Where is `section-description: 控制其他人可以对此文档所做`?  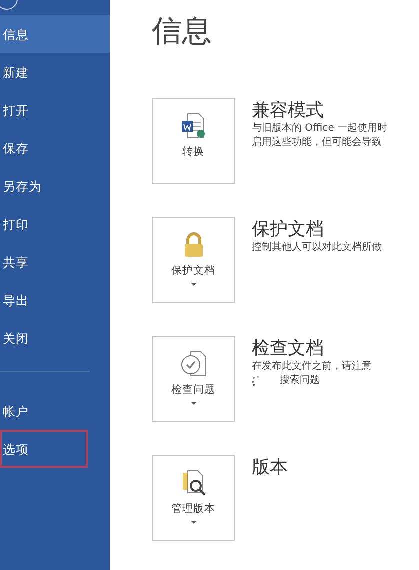
section-description: 控制其他人可以对此文档所做 is located at coordinates (317, 247).